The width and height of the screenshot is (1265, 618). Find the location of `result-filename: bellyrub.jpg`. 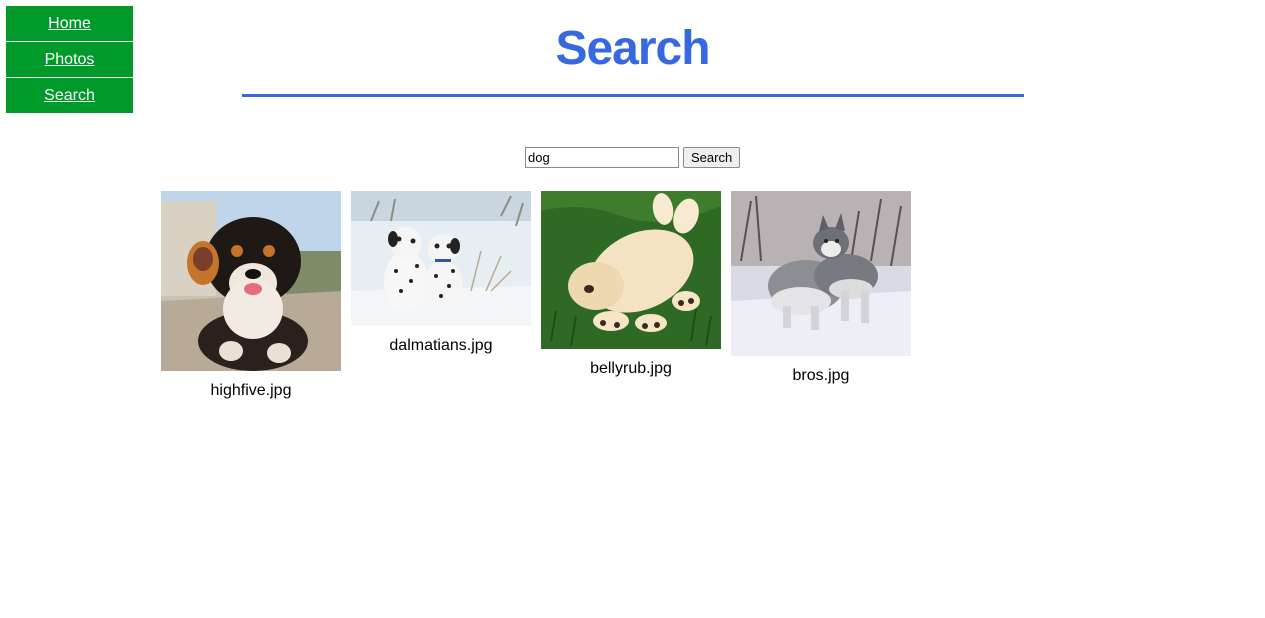

result-filename: bellyrub.jpg is located at coordinates (631, 368).